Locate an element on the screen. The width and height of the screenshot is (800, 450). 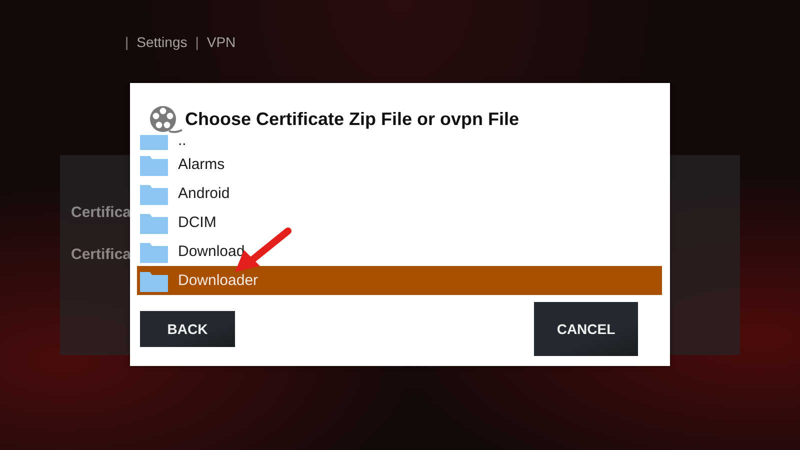
folder-name: .. is located at coordinates (182, 142).